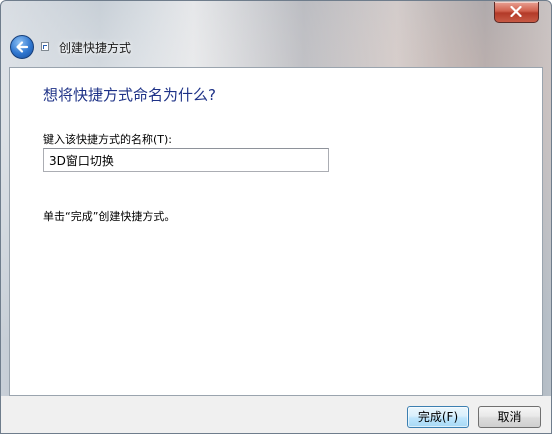  Describe the element at coordinates (438, 417) in the screenshot. I see `finish-button: 完成(F)` at that location.